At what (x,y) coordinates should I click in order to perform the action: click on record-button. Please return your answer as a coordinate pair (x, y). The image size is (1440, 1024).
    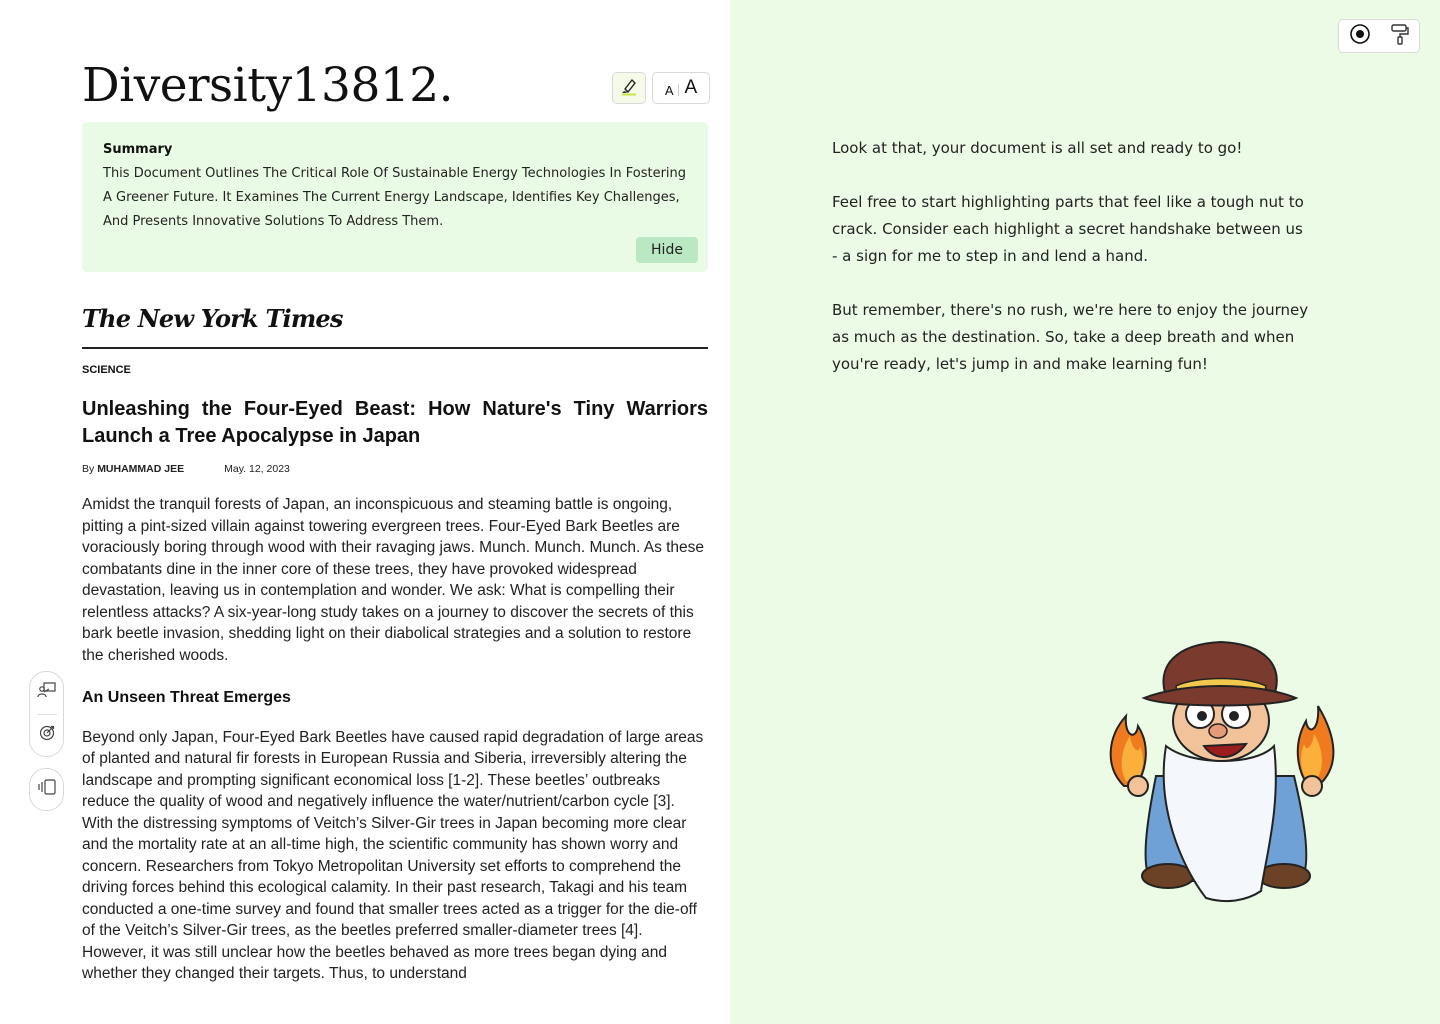
    Looking at the image, I should click on (1360, 36).